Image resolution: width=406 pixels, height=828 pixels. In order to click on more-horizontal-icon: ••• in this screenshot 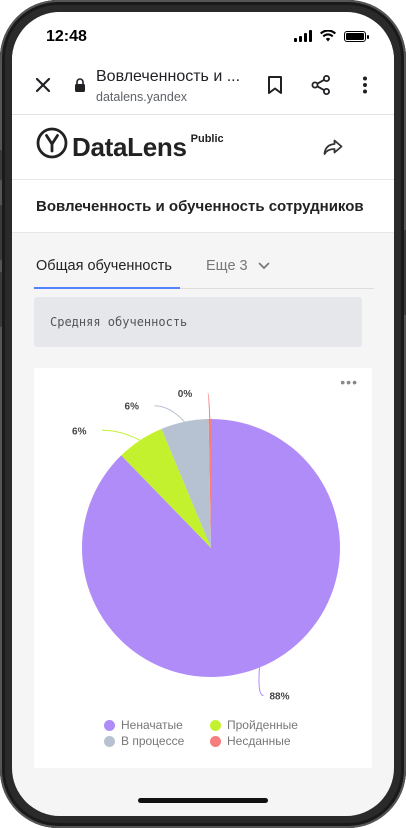, I will do `click(349, 382)`.